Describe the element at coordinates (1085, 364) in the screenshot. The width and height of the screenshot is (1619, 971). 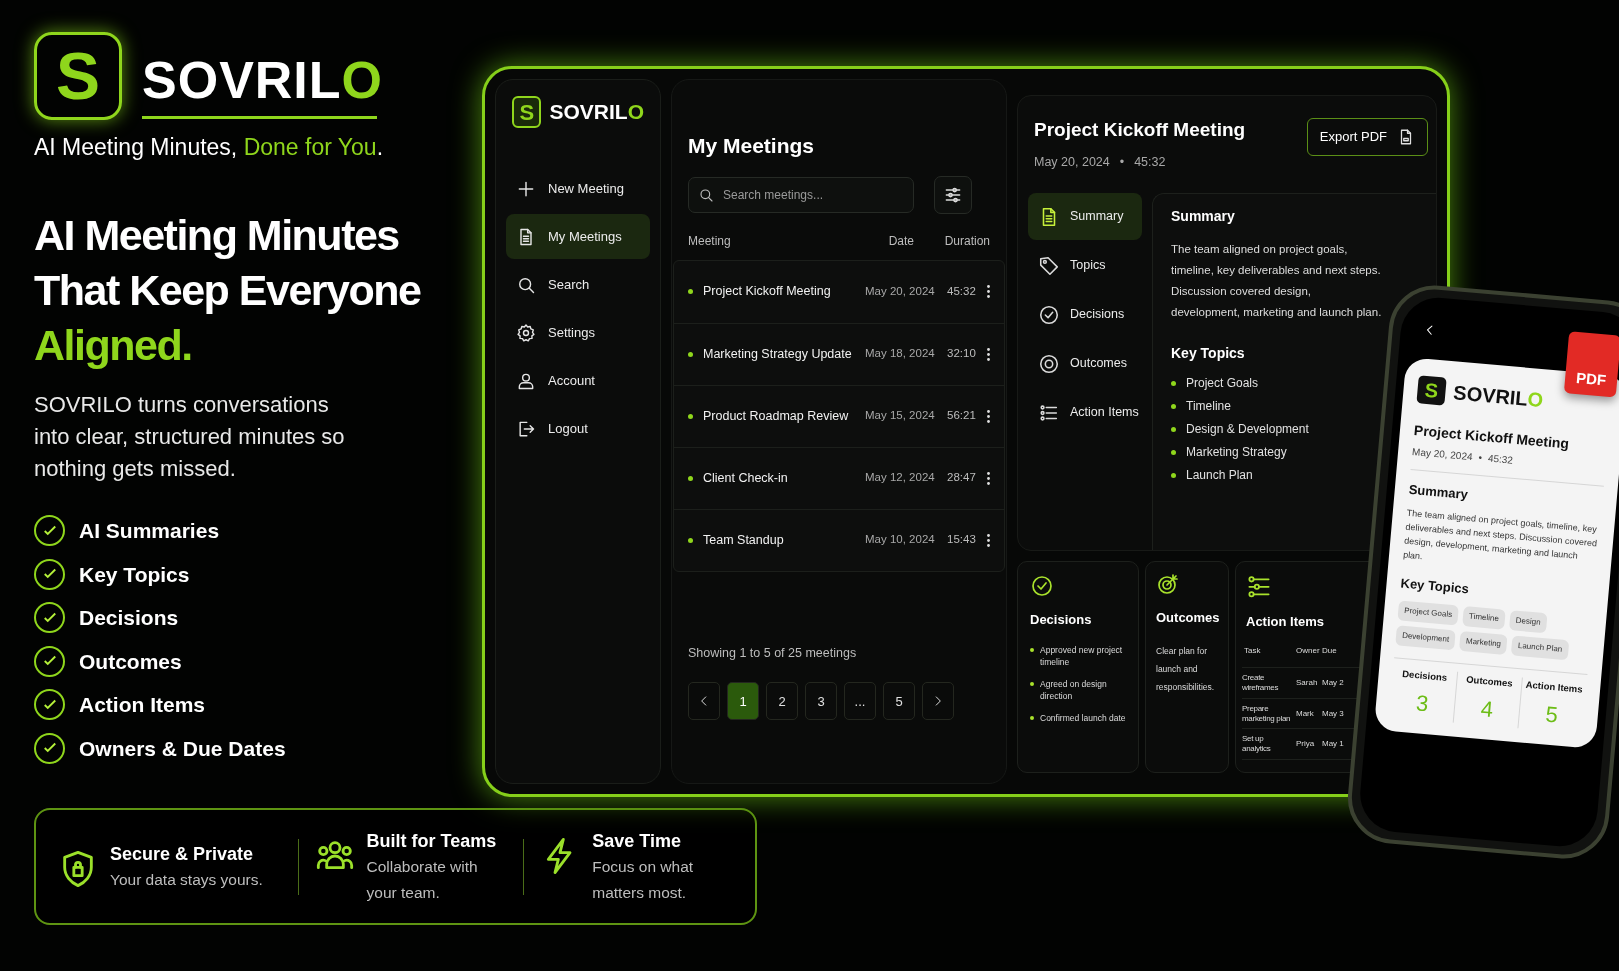
I see `section-tab: Outcomes` at that location.